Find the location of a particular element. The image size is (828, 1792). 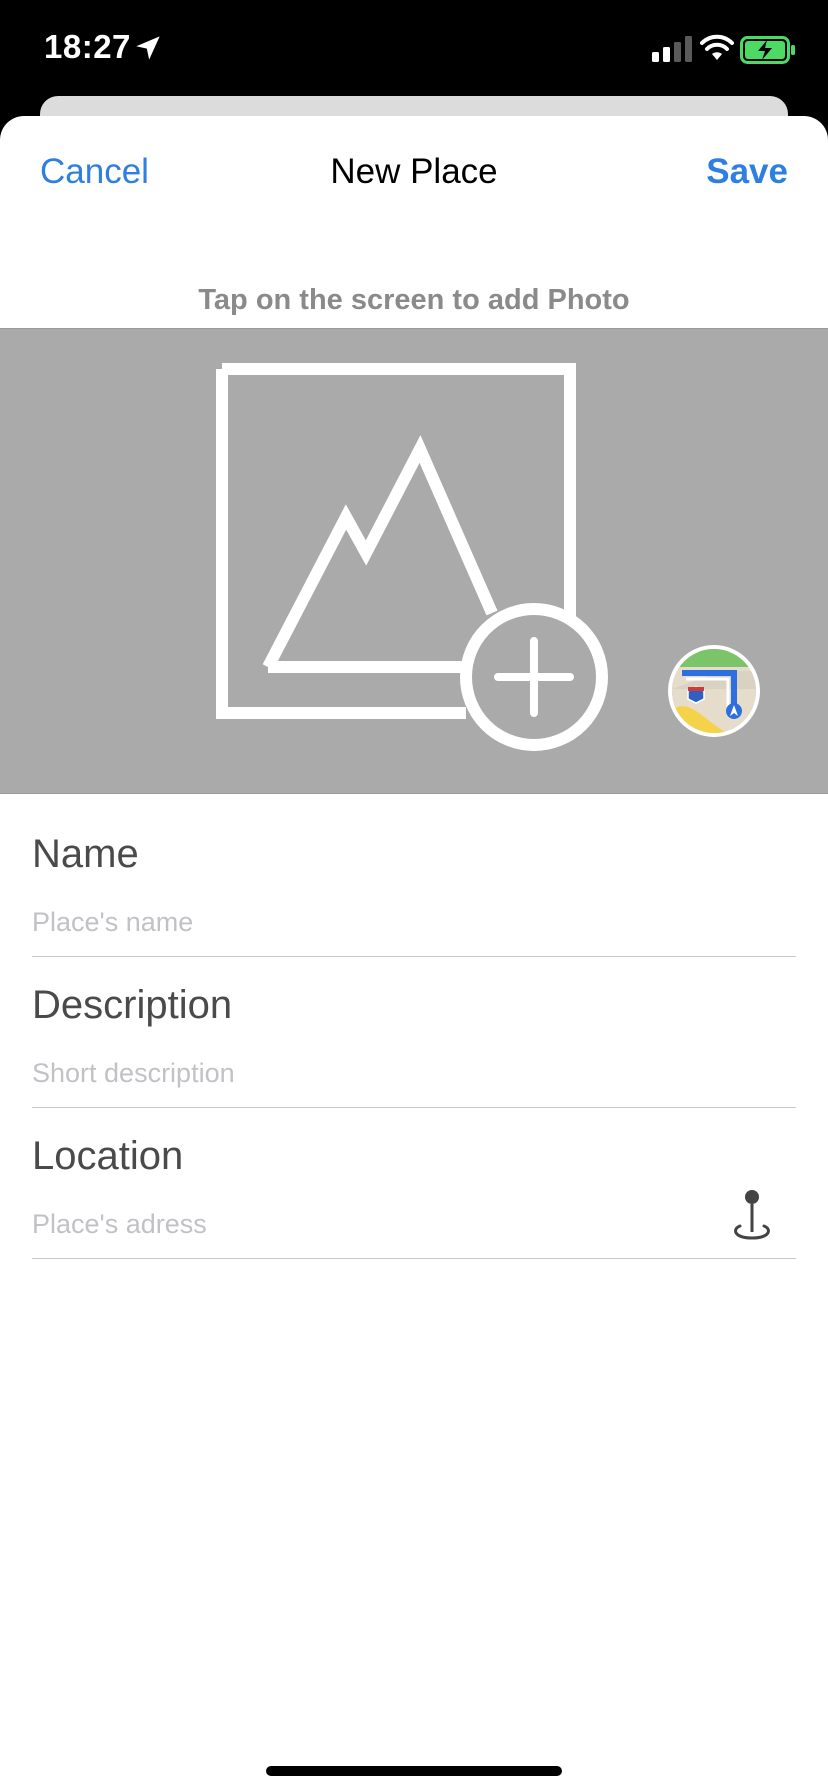

cancel-button: Cancel is located at coordinates (94, 172).